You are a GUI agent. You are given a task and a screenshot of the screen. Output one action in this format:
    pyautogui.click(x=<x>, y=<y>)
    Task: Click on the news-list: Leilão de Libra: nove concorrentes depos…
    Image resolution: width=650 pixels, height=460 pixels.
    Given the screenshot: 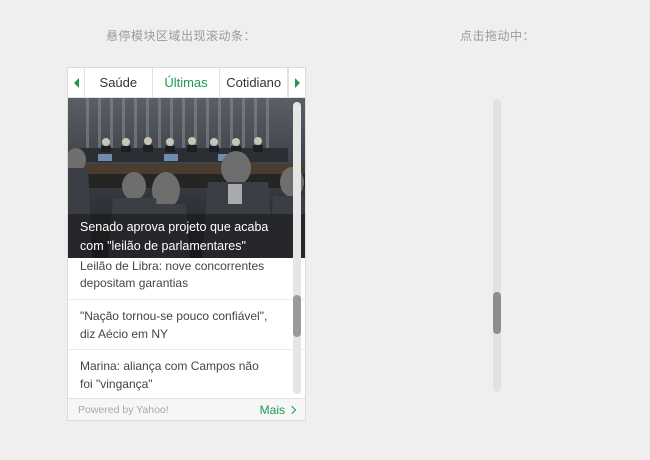 What is the action you would take?
    pyautogui.click(x=186, y=328)
    